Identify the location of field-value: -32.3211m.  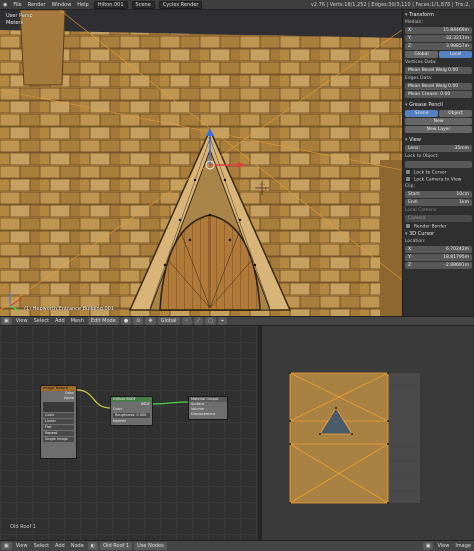
(456, 38).